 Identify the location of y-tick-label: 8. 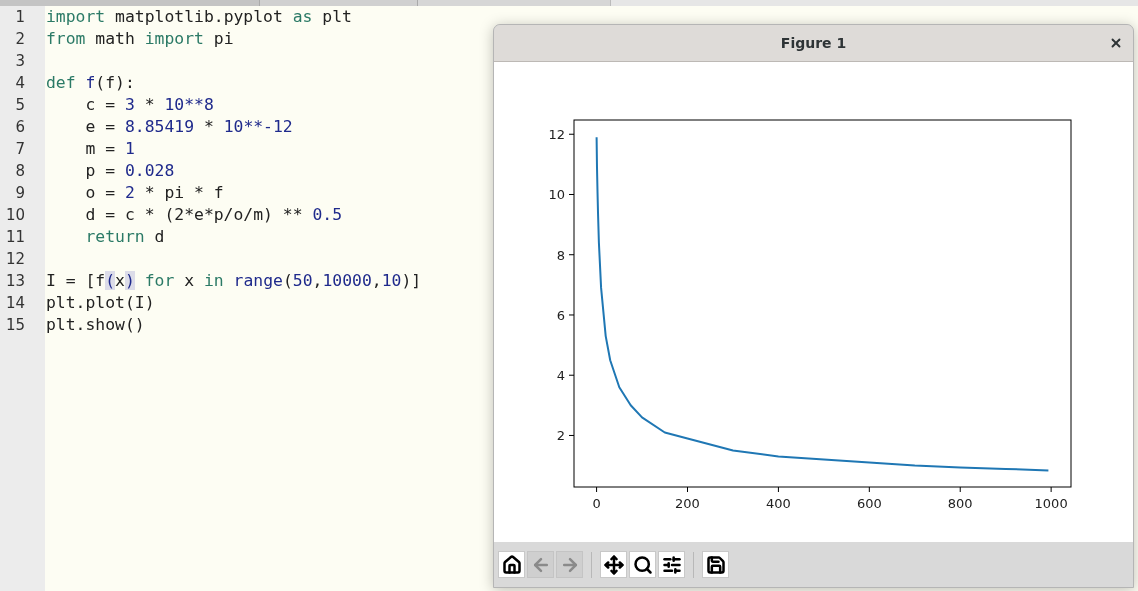
(560, 255).